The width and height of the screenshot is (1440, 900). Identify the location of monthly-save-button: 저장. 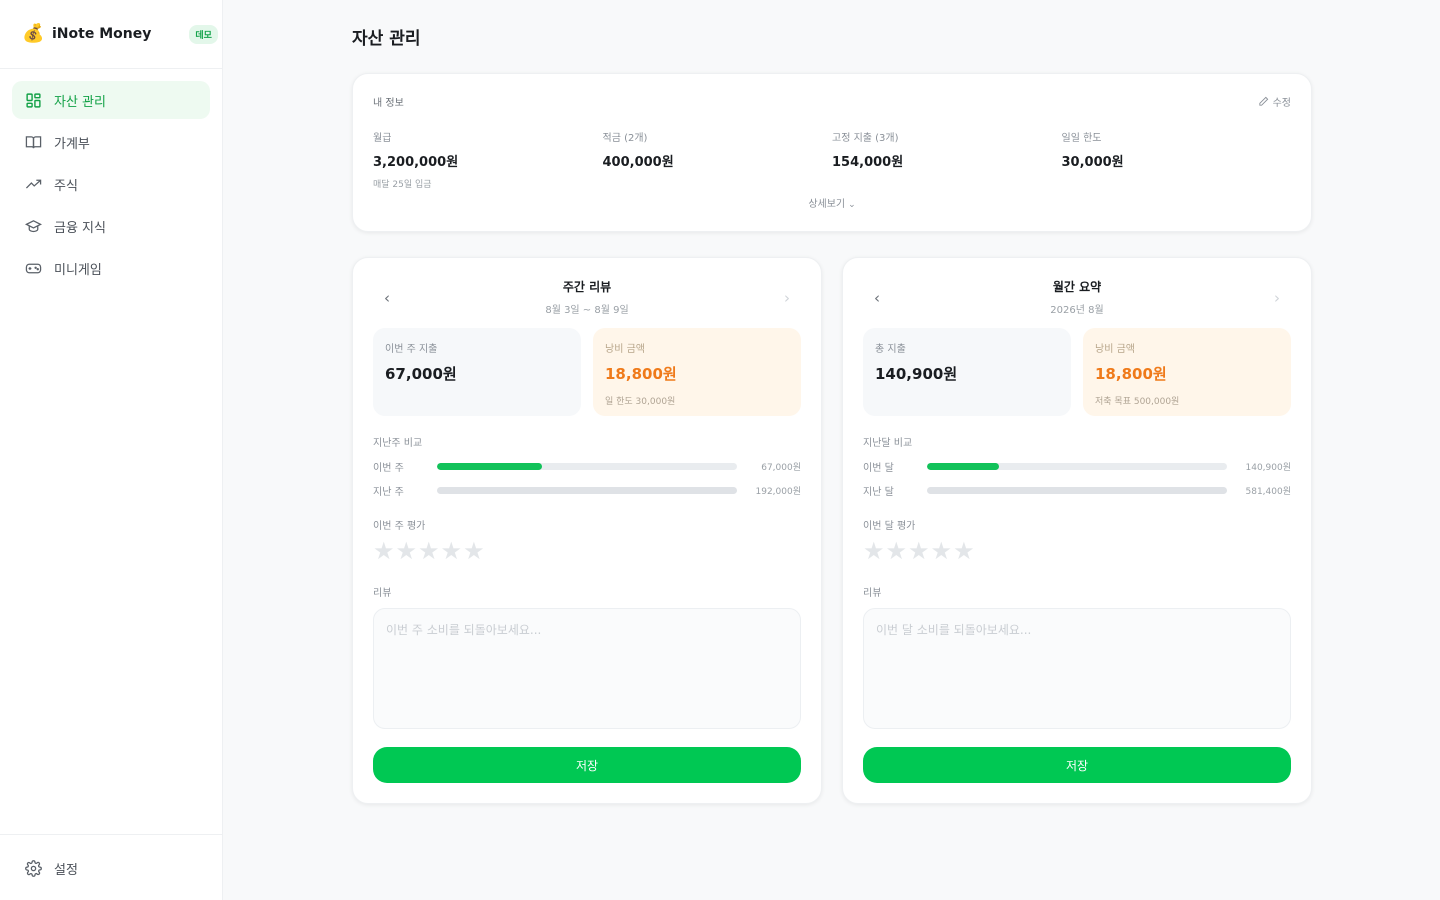
(1077, 765).